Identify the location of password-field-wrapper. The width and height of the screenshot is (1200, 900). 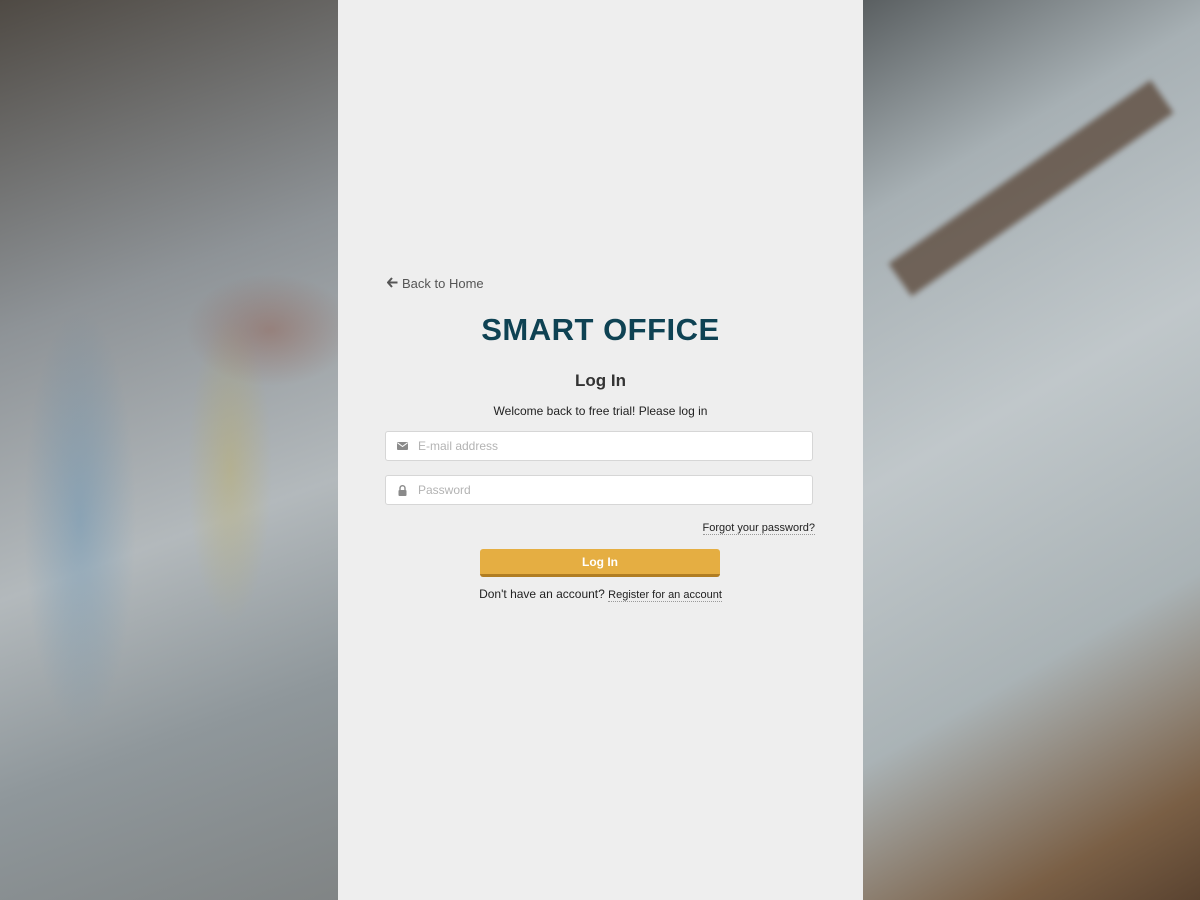
(599, 490).